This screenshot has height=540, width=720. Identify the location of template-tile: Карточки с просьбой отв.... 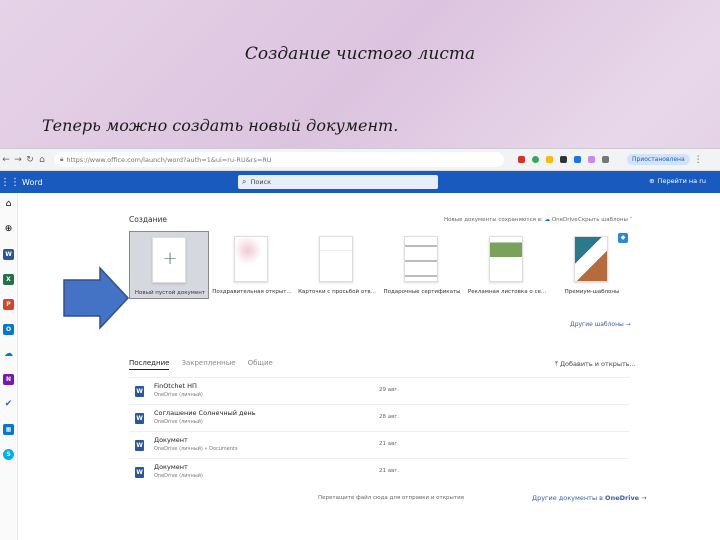
(337, 265).